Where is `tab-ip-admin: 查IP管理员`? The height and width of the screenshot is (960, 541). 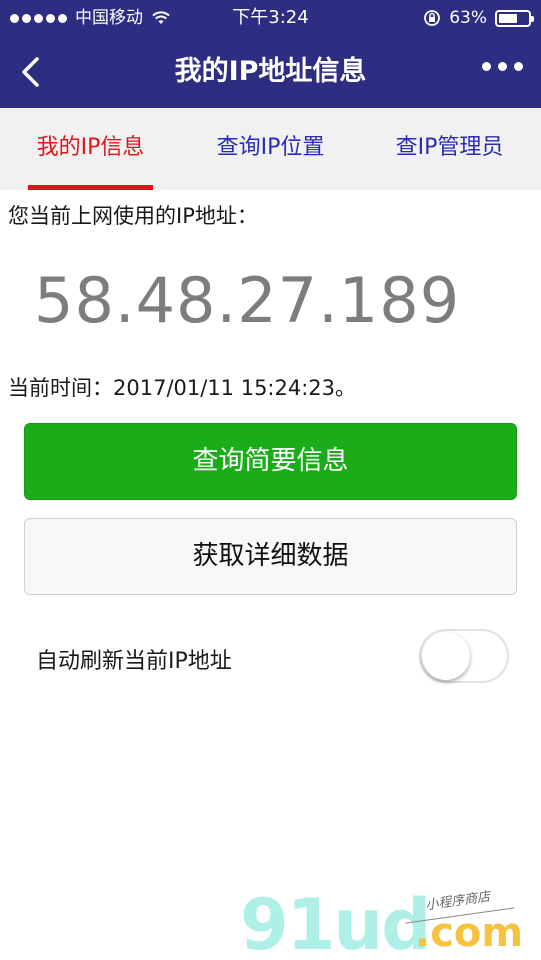
tab-ip-admin: 查IP管理员 is located at coordinates (449, 149).